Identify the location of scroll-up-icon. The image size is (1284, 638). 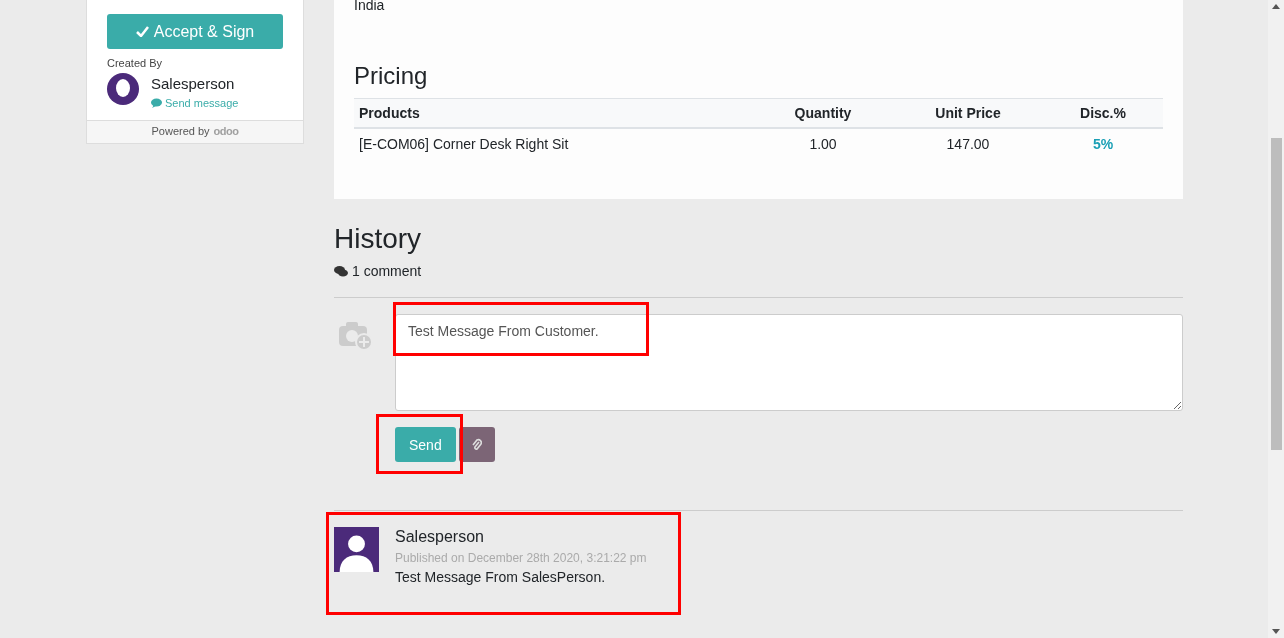
(1276, 6).